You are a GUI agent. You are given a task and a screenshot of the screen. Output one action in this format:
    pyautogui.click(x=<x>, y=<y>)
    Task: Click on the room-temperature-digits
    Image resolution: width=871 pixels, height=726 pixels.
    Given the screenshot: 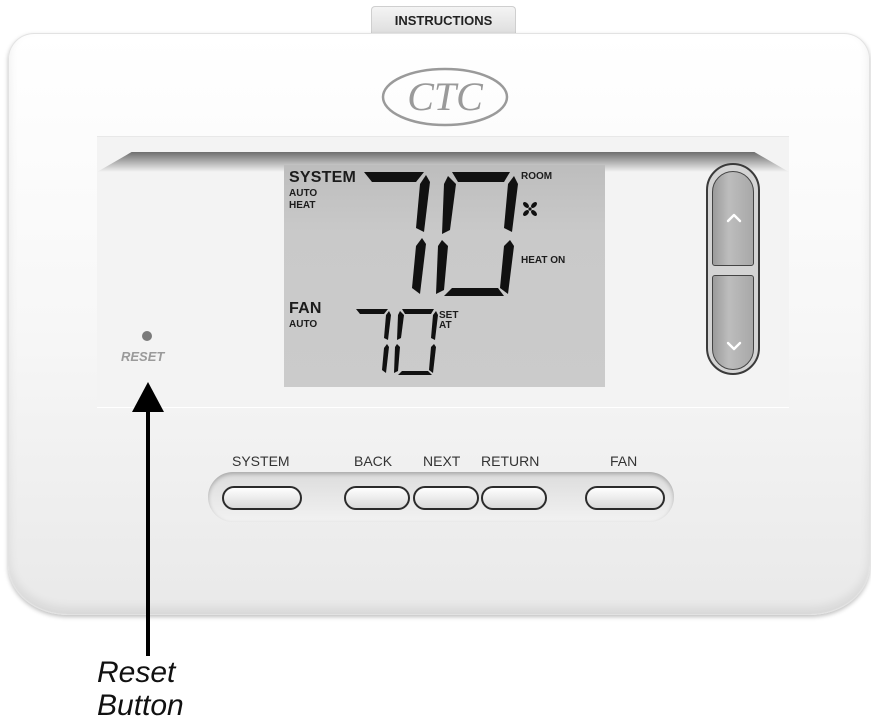 What is the action you would take?
    pyautogui.click(x=441, y=234)
    